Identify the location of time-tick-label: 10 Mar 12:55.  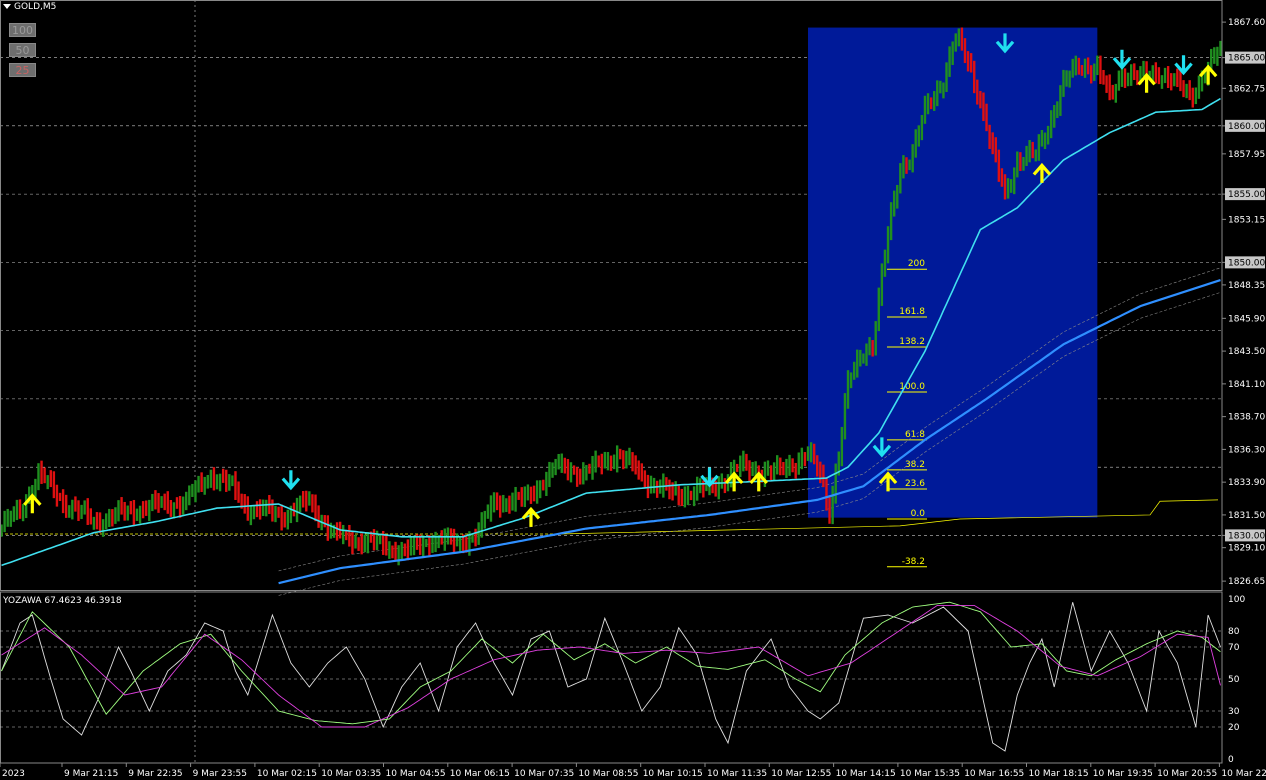
(801, 774).